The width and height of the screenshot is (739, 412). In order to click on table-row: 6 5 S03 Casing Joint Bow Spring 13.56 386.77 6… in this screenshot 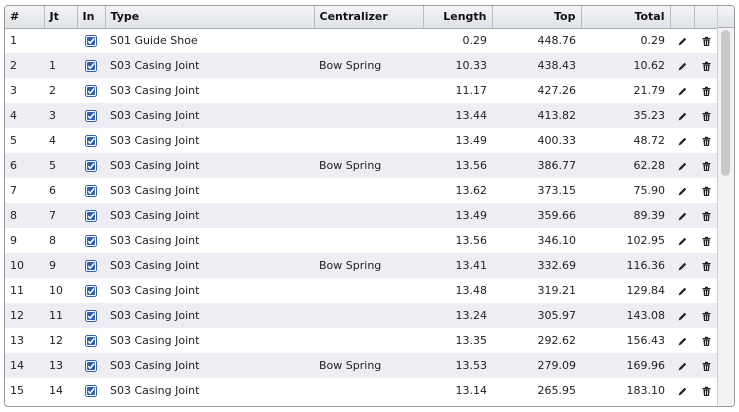, I will do `click(361, 165)`.